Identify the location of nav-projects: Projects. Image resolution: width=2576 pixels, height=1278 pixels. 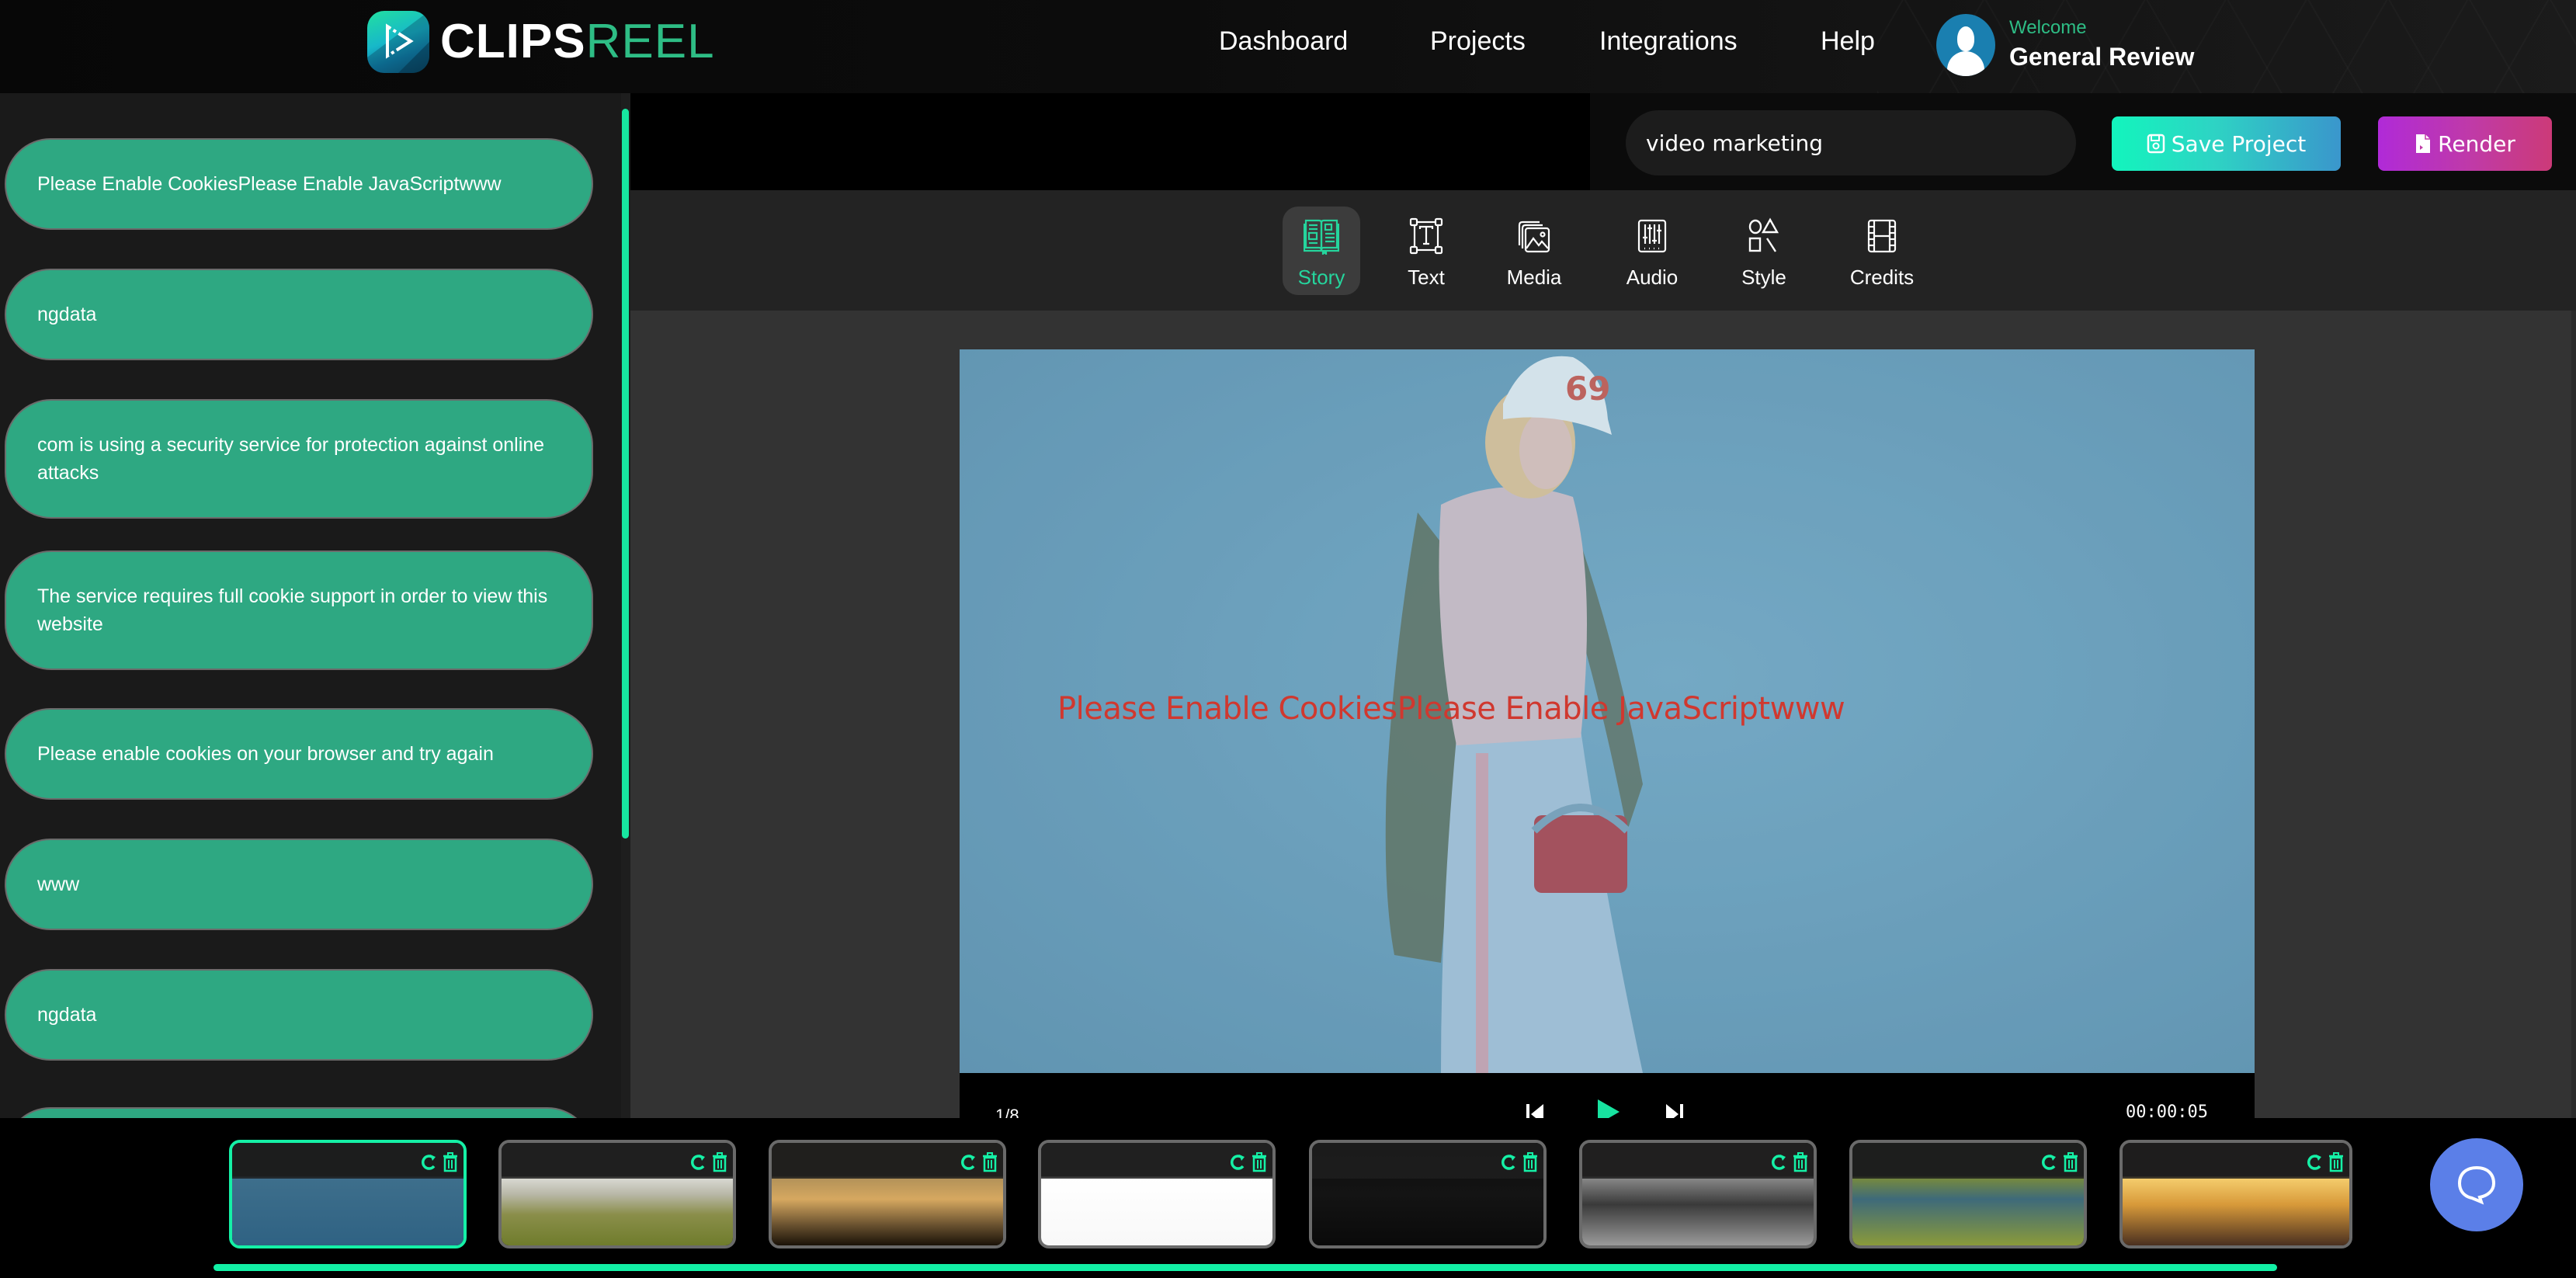
(1478, 41).